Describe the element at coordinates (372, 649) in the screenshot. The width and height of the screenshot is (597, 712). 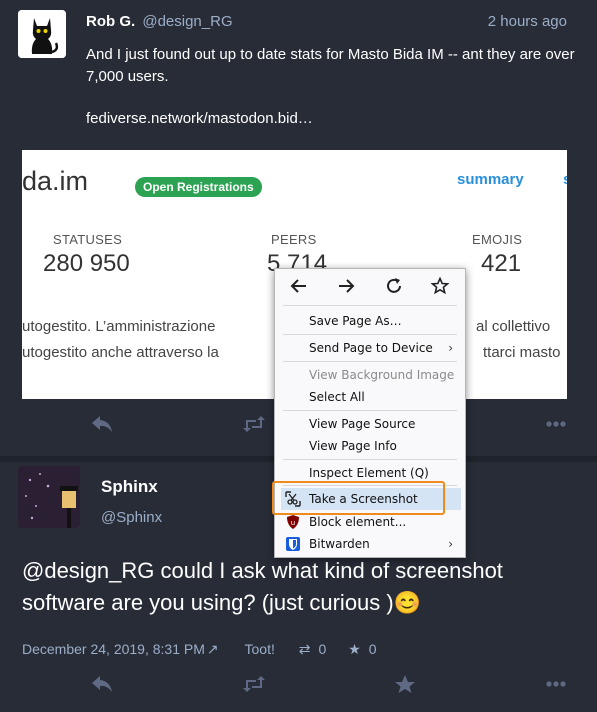
I see `fav-count: 0` at that location.